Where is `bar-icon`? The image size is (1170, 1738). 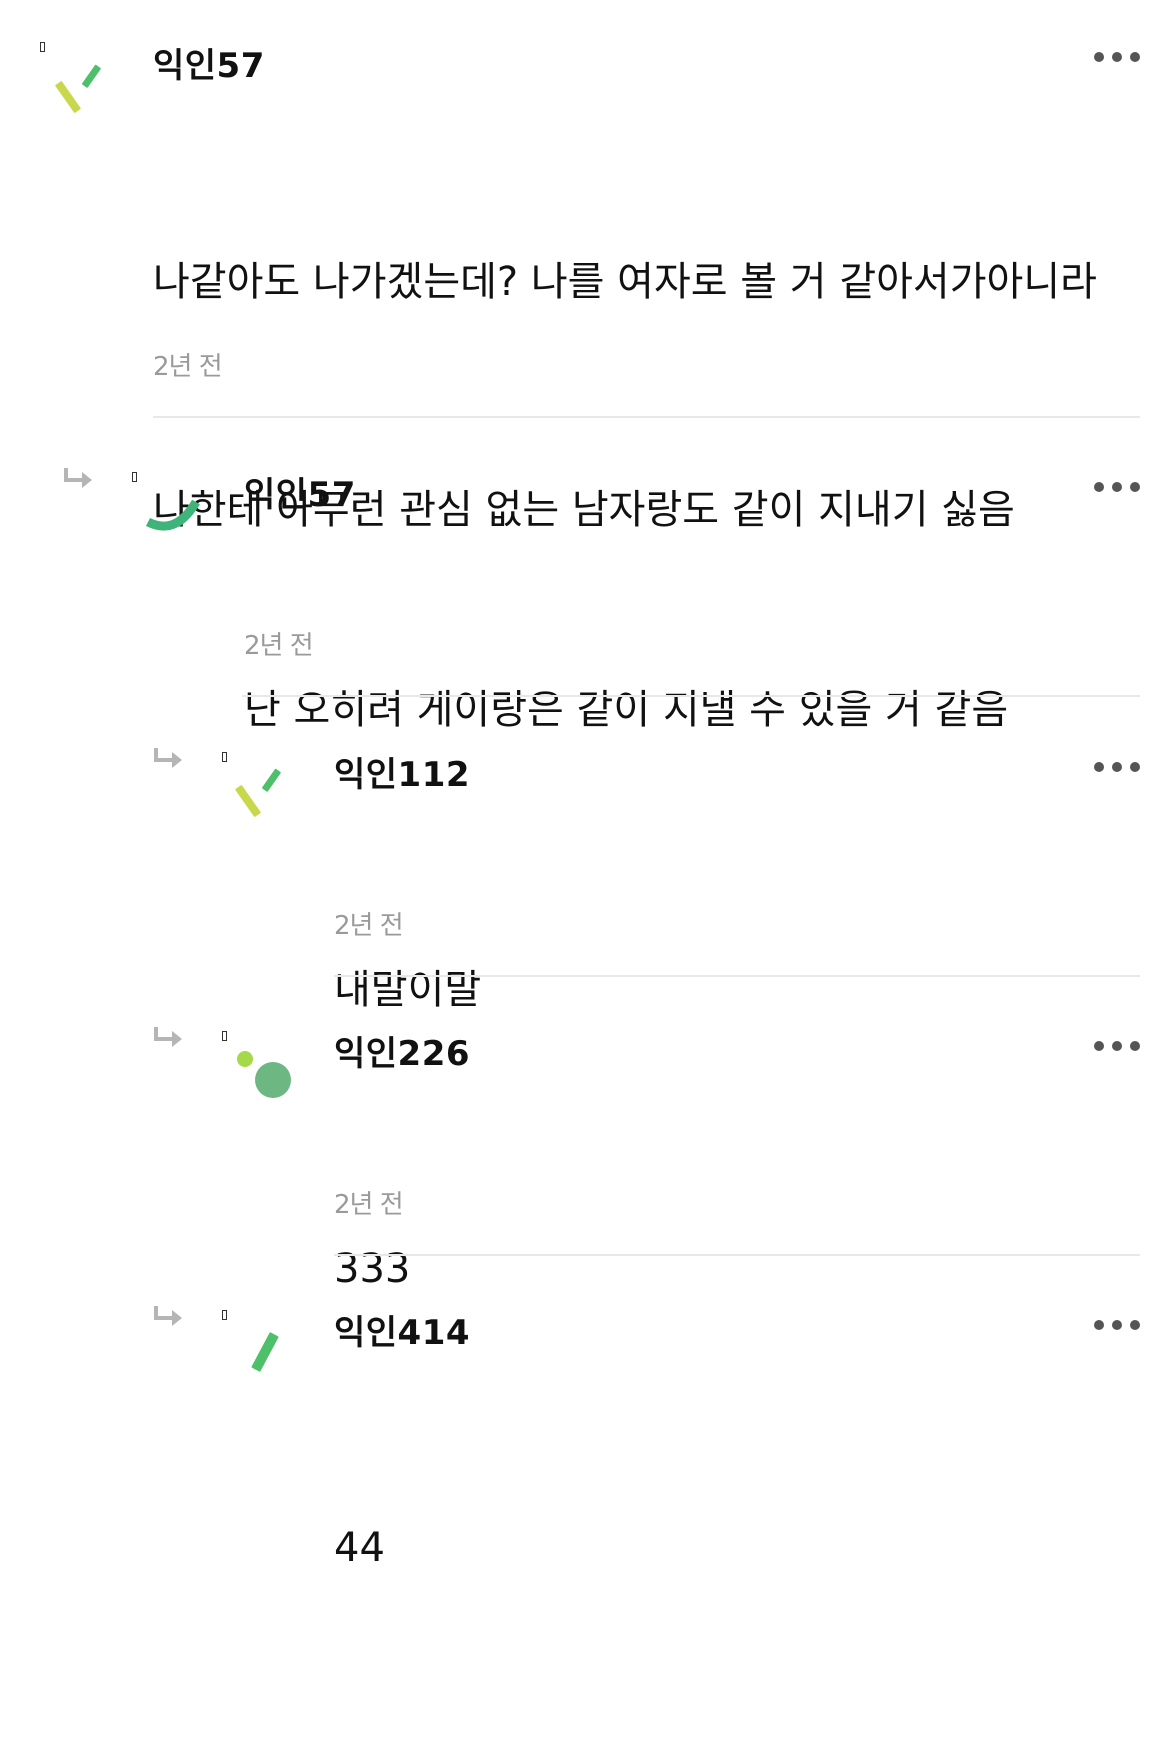
bar-icon is located at coordinates (265, 1352).